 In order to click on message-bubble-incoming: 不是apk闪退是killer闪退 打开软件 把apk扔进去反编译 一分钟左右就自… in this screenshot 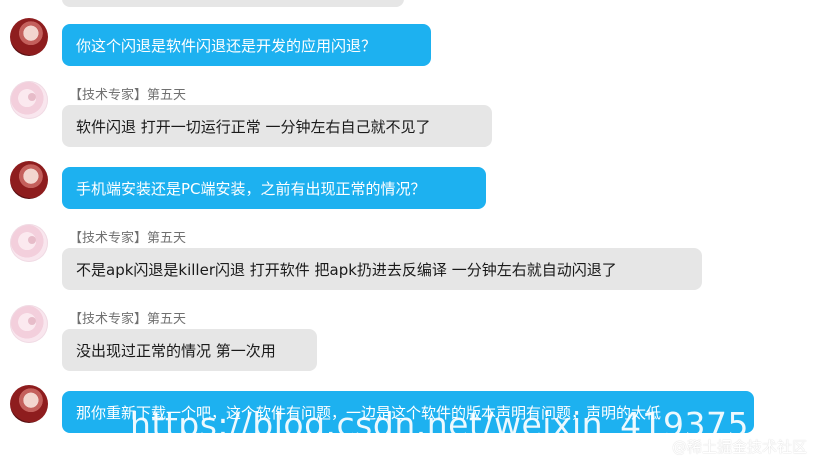, I will do `click(382, 269)`.